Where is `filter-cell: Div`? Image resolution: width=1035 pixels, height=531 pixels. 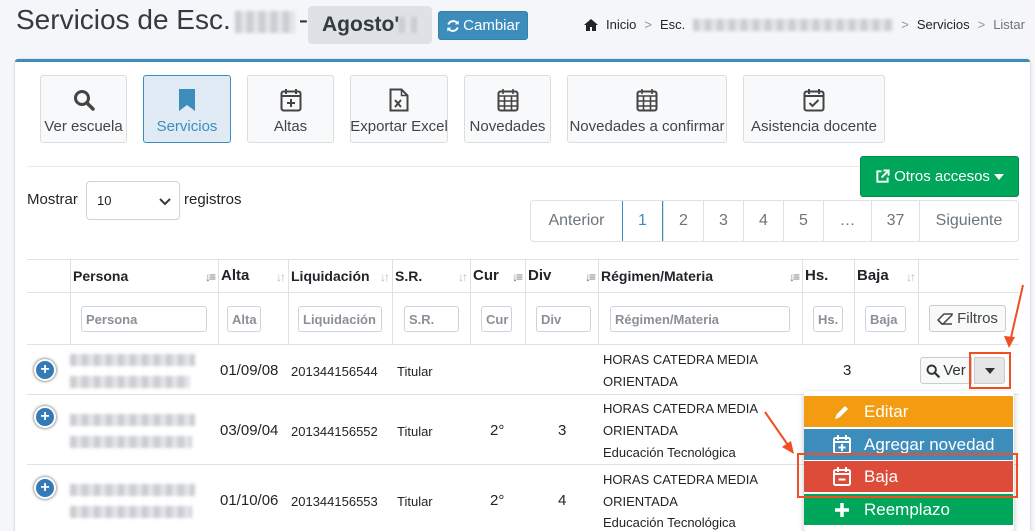
filter-cell: Div is located at coordinates (561, 318).